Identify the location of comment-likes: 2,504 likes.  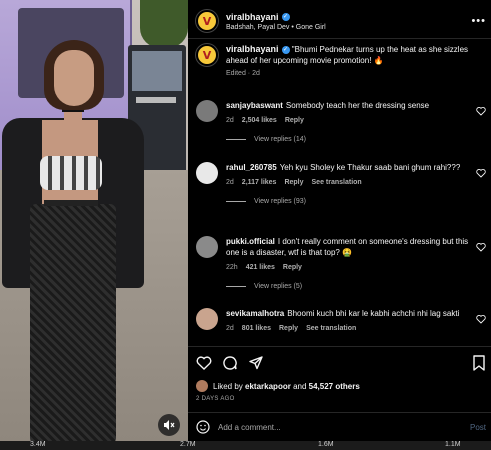
(259, 120).